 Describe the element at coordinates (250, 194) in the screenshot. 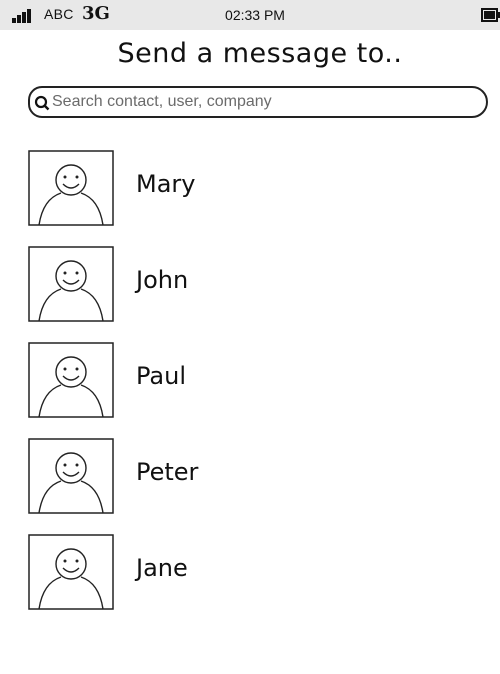

I see `contact-item-mary: Mary` at that location.